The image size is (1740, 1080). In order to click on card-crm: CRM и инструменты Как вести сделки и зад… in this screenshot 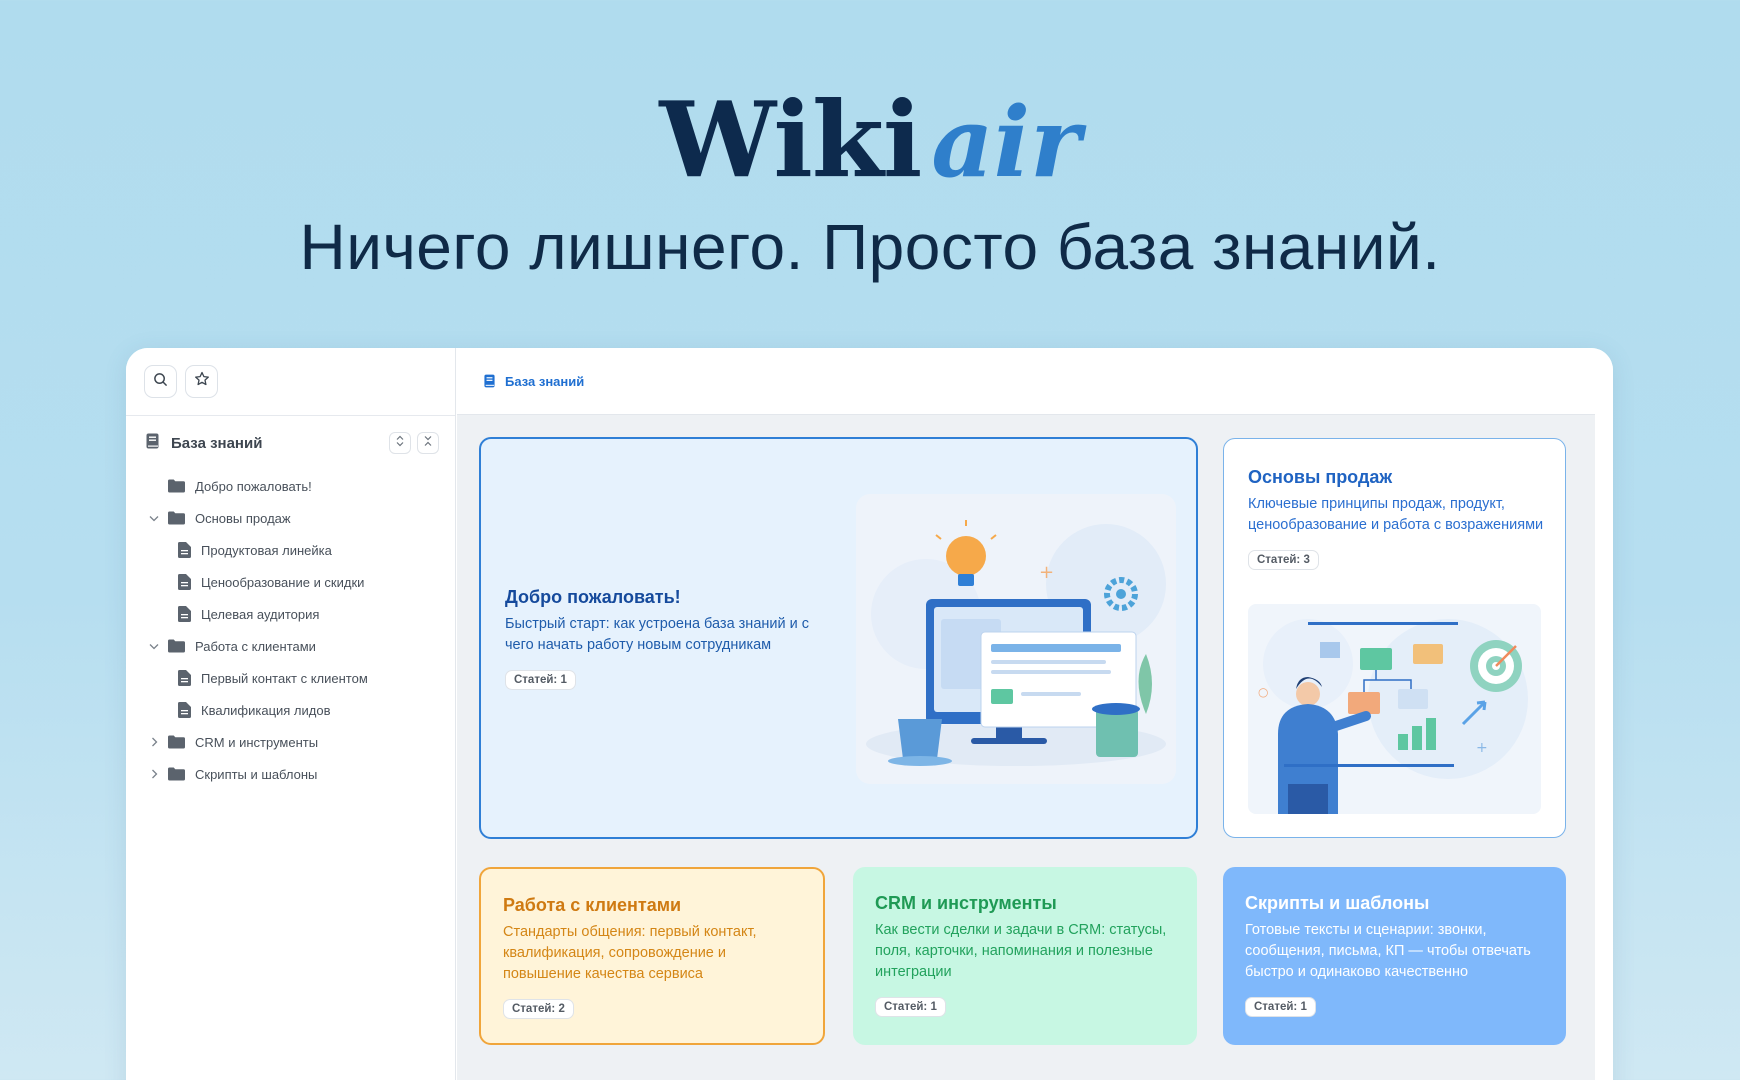, I will do `click(1025, 956)`.